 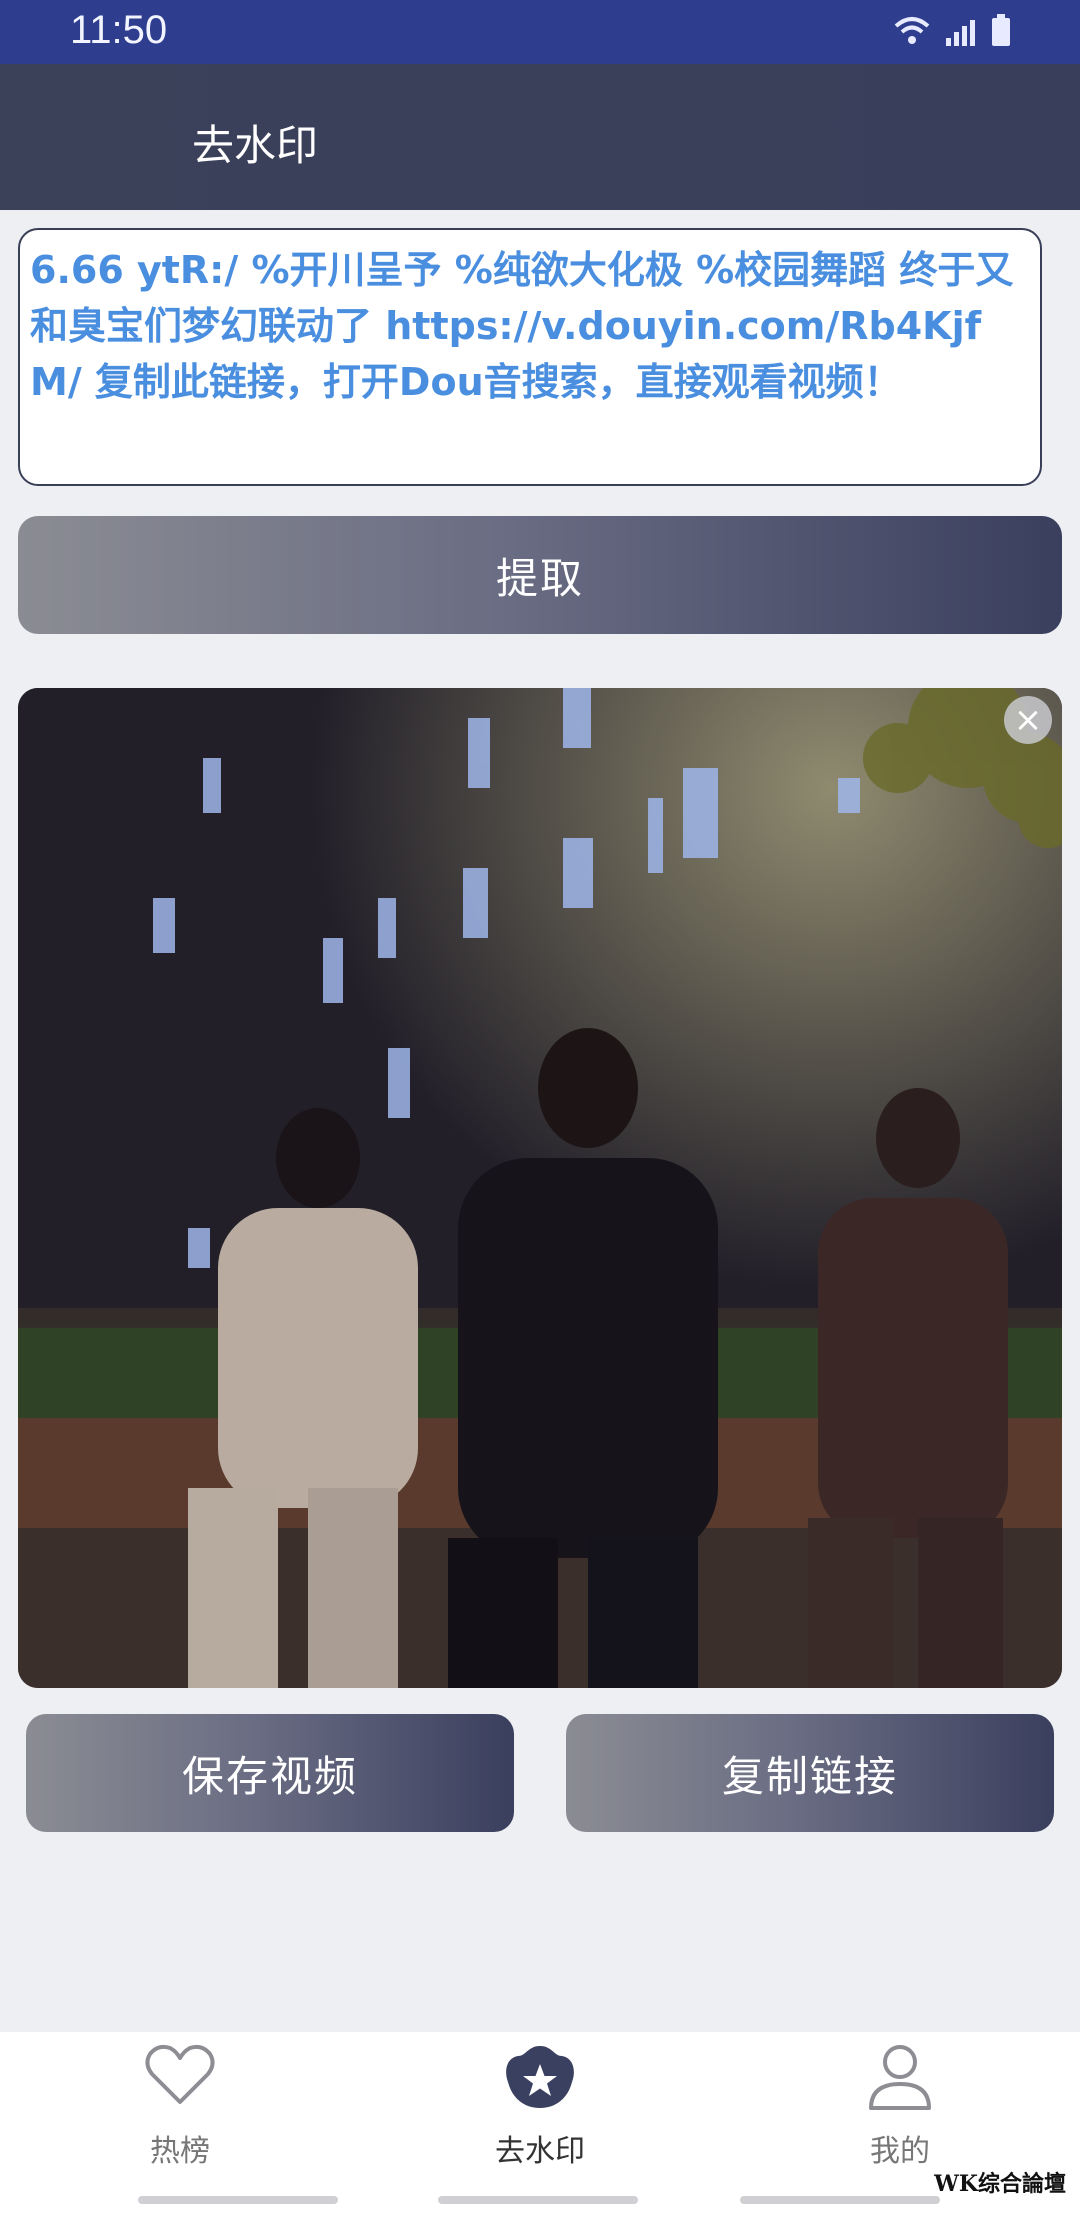 I want to click on user-icon, so click(x=900, y=2079).